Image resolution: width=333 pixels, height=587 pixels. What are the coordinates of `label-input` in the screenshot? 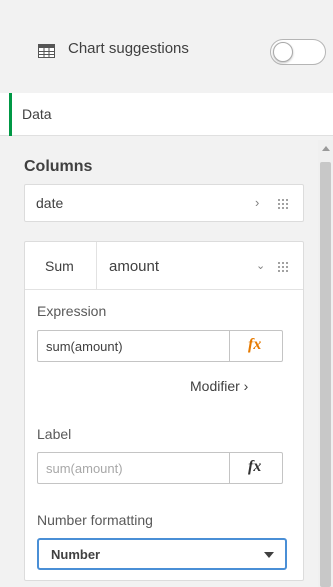 It's located at (136, 468).